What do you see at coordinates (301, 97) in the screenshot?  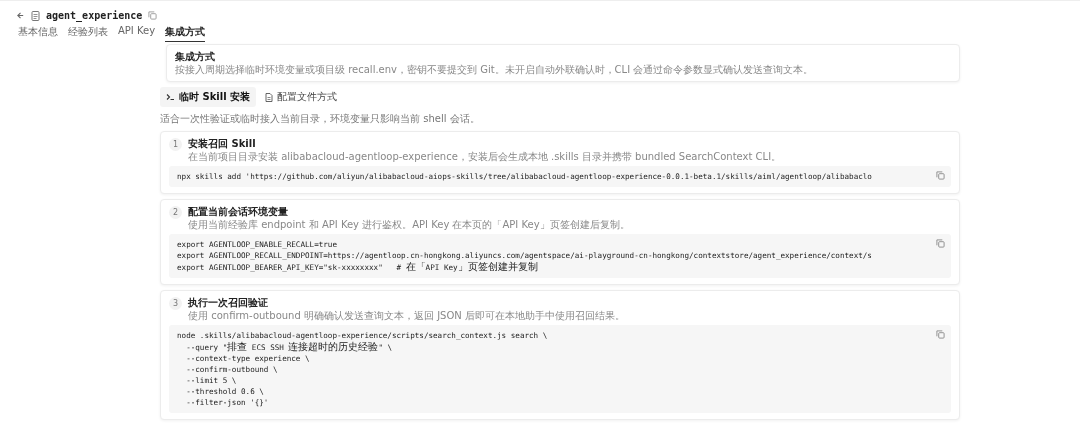 I see `mode-tab: 配置文件方式` at bounding box center [301, 97].